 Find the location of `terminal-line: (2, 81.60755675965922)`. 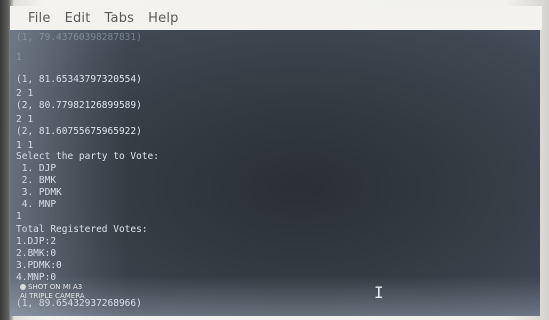

terminal-line: (2, 81.60755675965922) is located at coordinates (79, 131).